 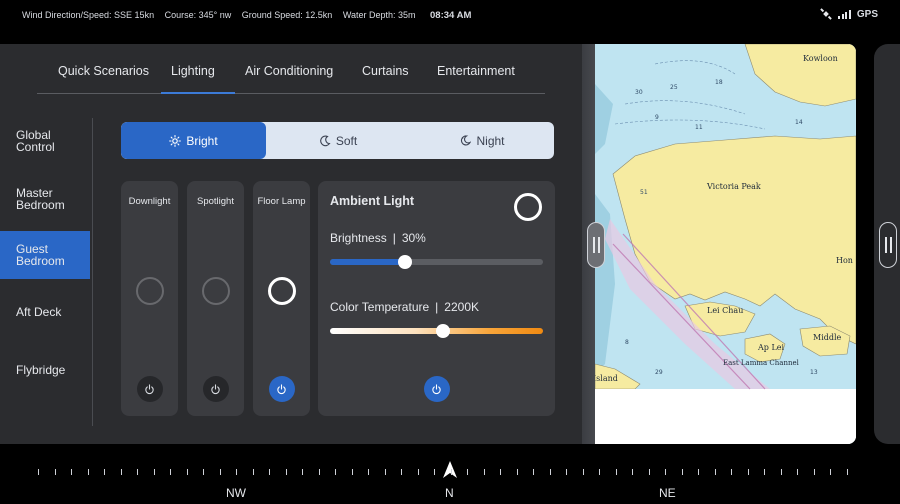 I want to click on clock: 08:34 AM, so click(x=451, y=15).